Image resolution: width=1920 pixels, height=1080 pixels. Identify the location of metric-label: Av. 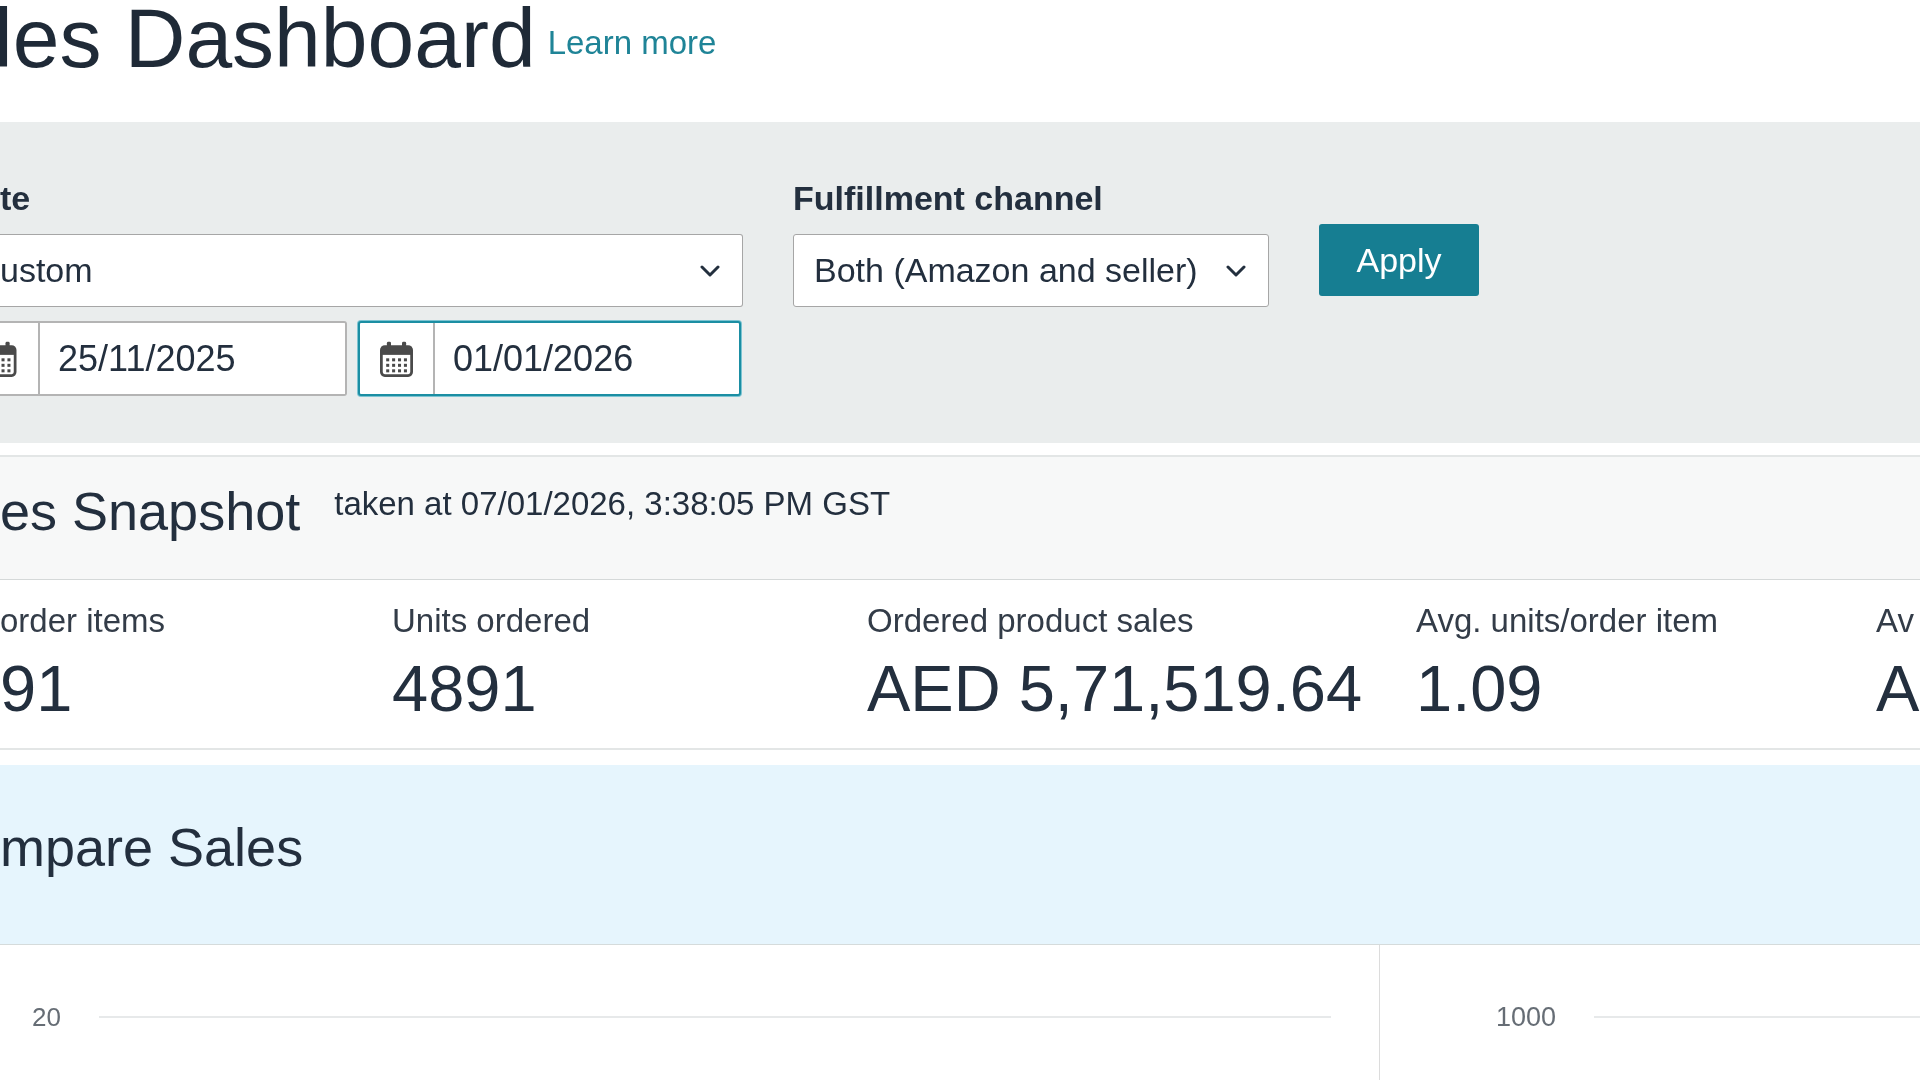
(1895, 621).